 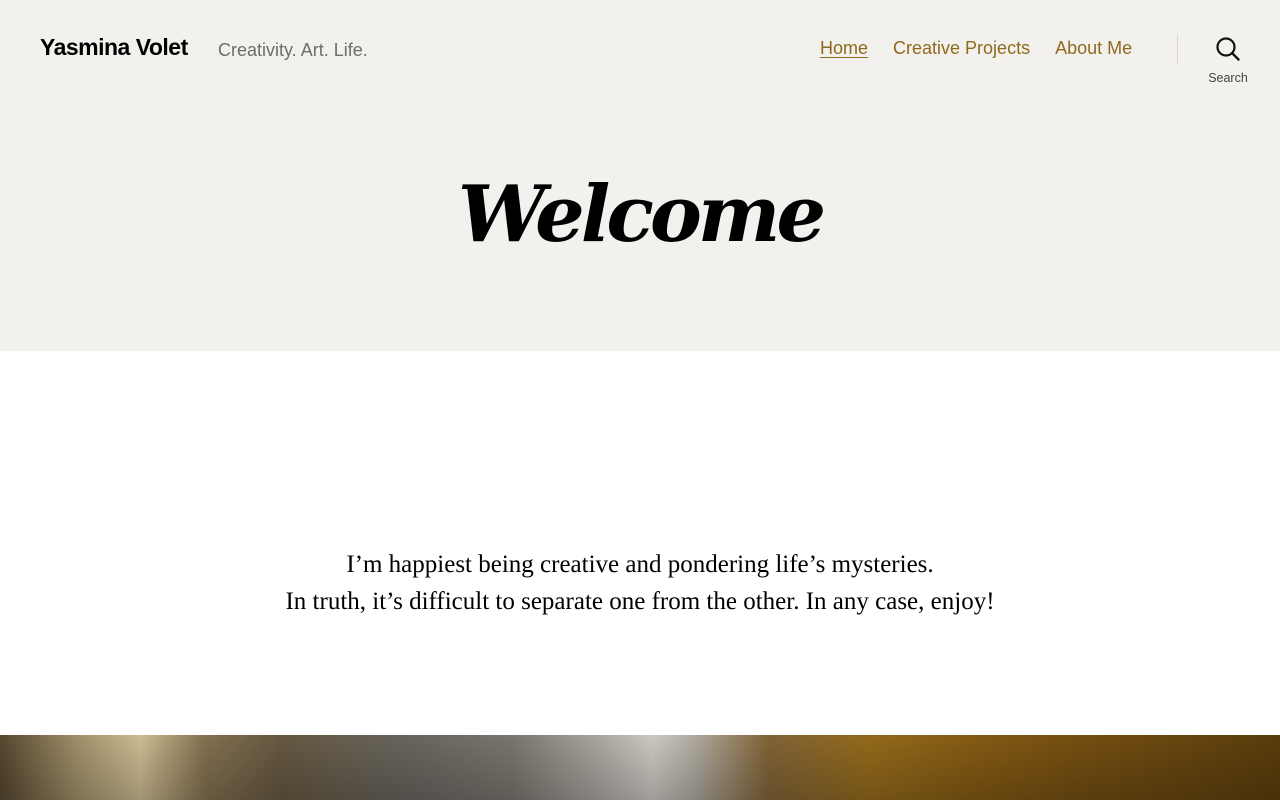 I want to click on nav-item-creative-projects: Creative Projects, so click(x=961, y=48).